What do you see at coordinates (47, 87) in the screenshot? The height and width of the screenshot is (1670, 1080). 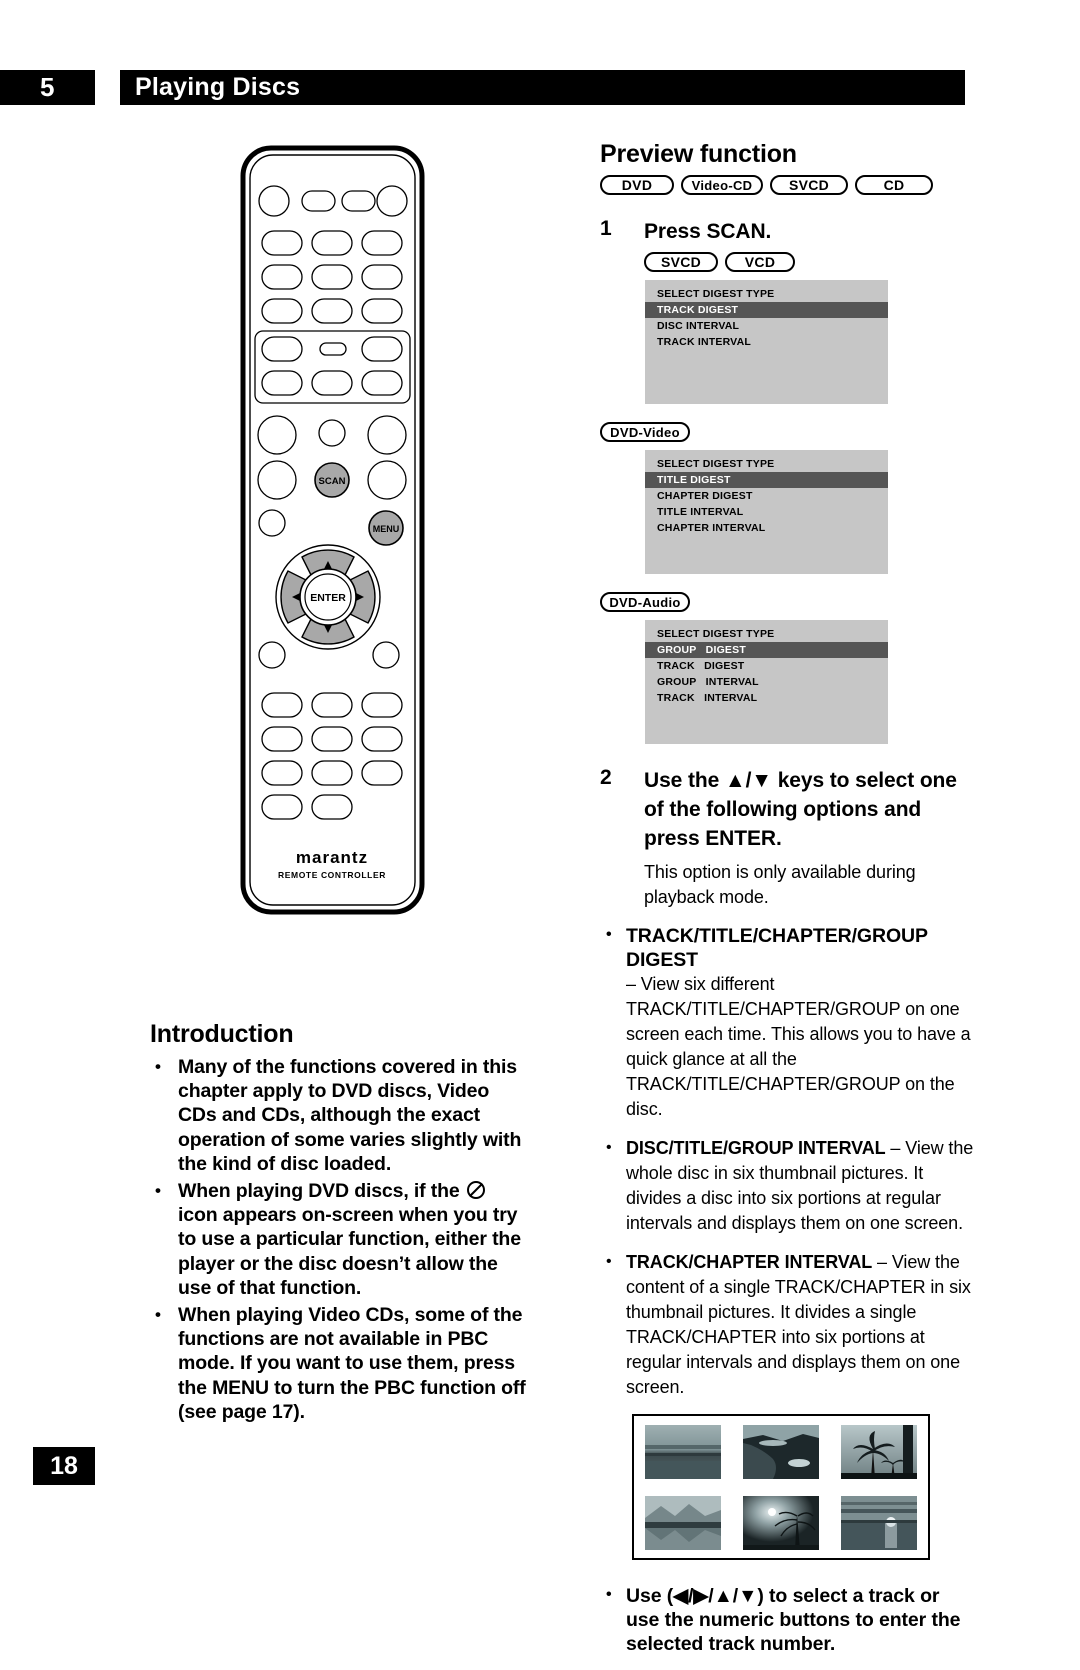 I see `chapter-number: 5` at bounding box center [47, 87].